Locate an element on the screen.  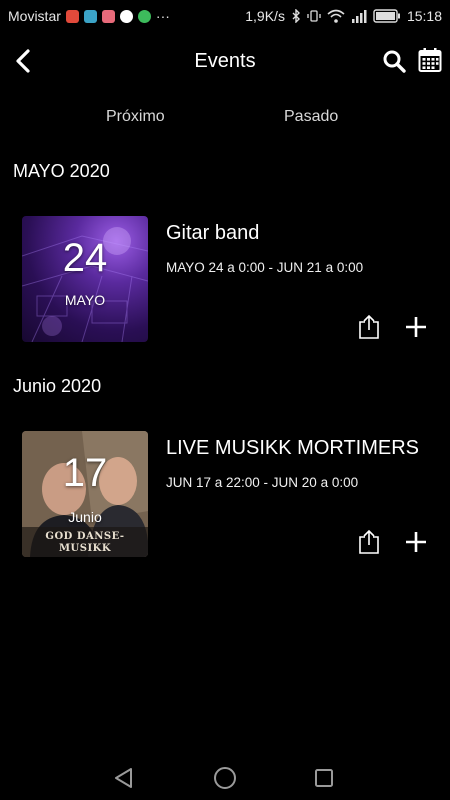
chevron-left-icon is located at coordinates (23, 61).